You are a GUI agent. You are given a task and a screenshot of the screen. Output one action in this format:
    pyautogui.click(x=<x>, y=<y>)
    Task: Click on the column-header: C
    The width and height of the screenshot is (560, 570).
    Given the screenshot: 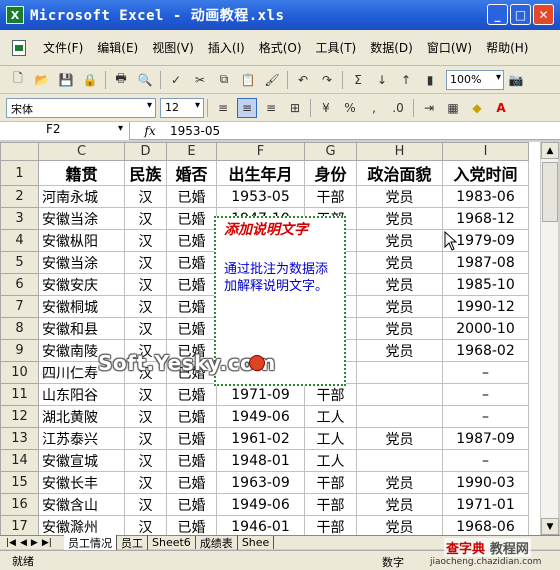 What is the action you would take?
    pyautogui.click(x=81, y=151)
    